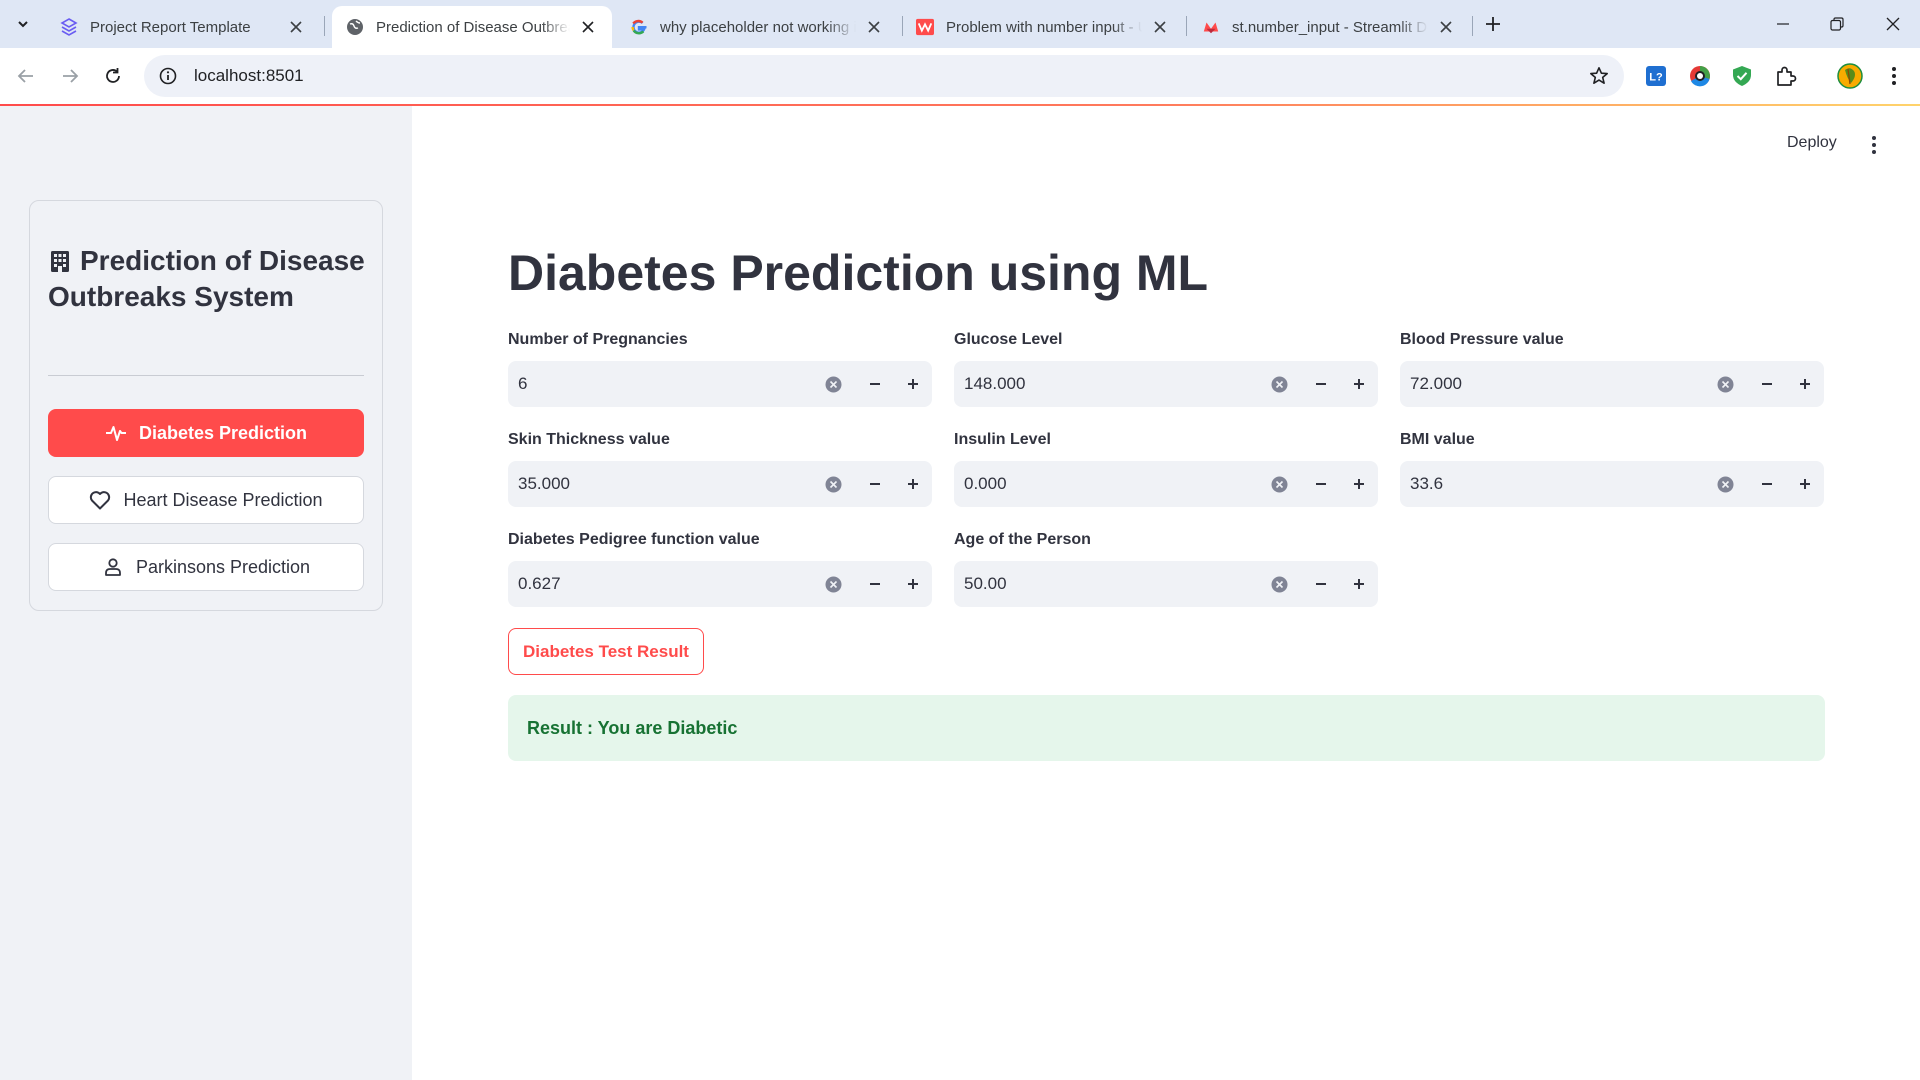 The width and height of the screenshot is (1920, 1080). I want to click on app-menu-button, so click(1874, 145).